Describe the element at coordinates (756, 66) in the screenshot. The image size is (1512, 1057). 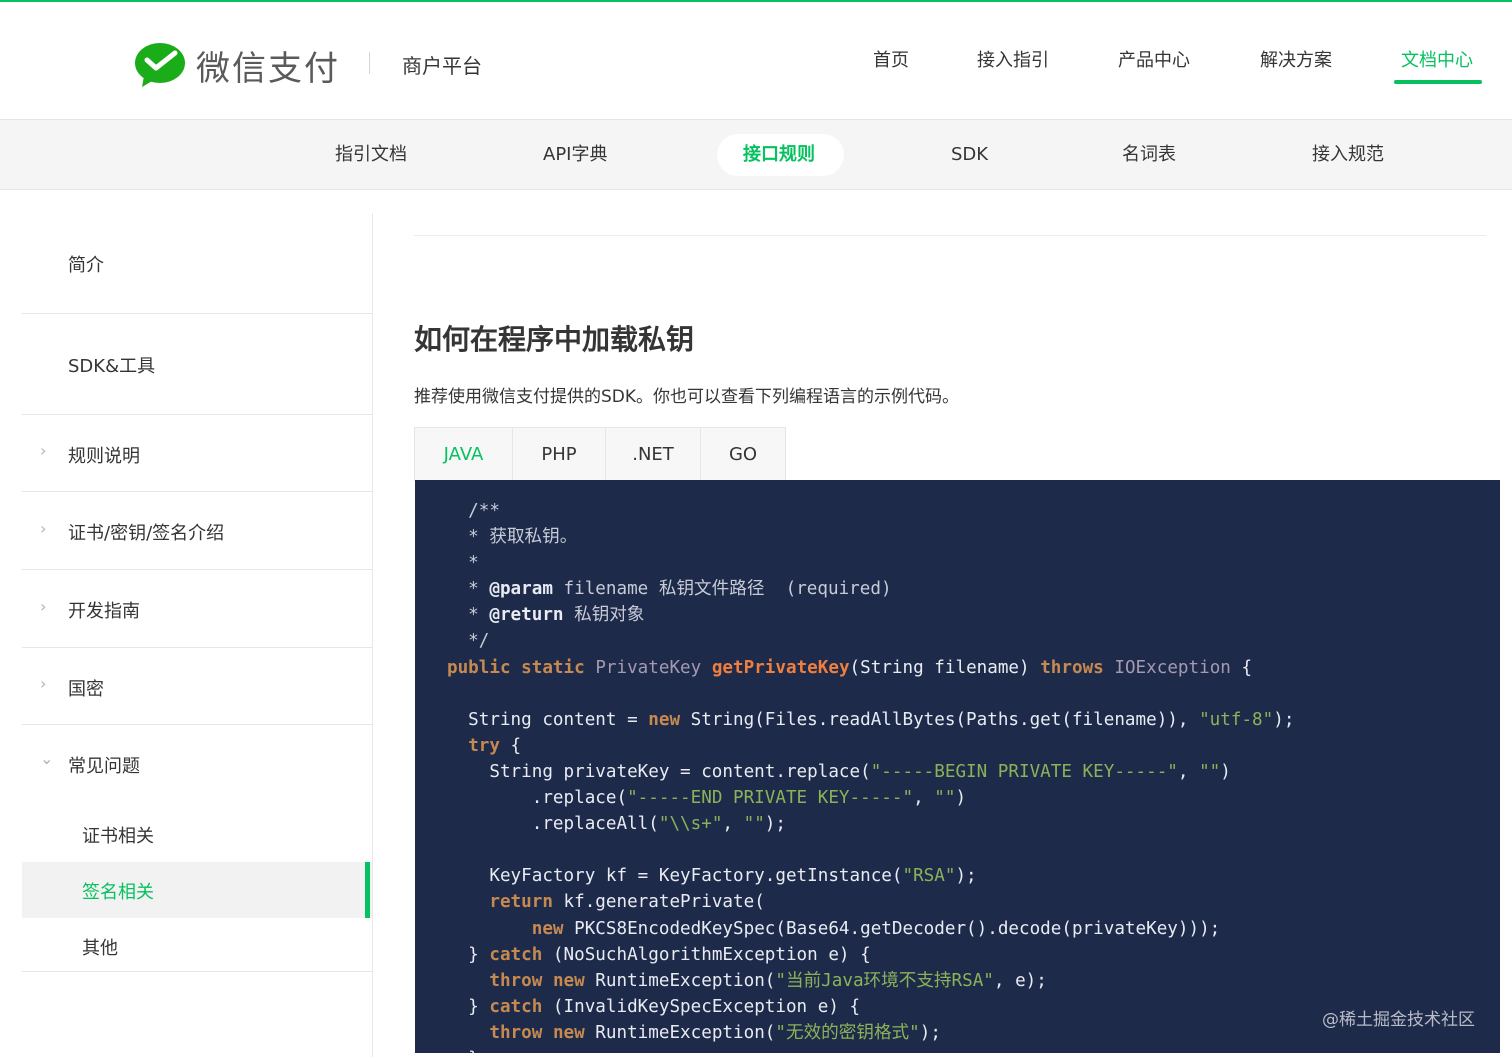
I see `top-nav: 首页 接入指引 产品中心 解决方案 文档中心` at that location.